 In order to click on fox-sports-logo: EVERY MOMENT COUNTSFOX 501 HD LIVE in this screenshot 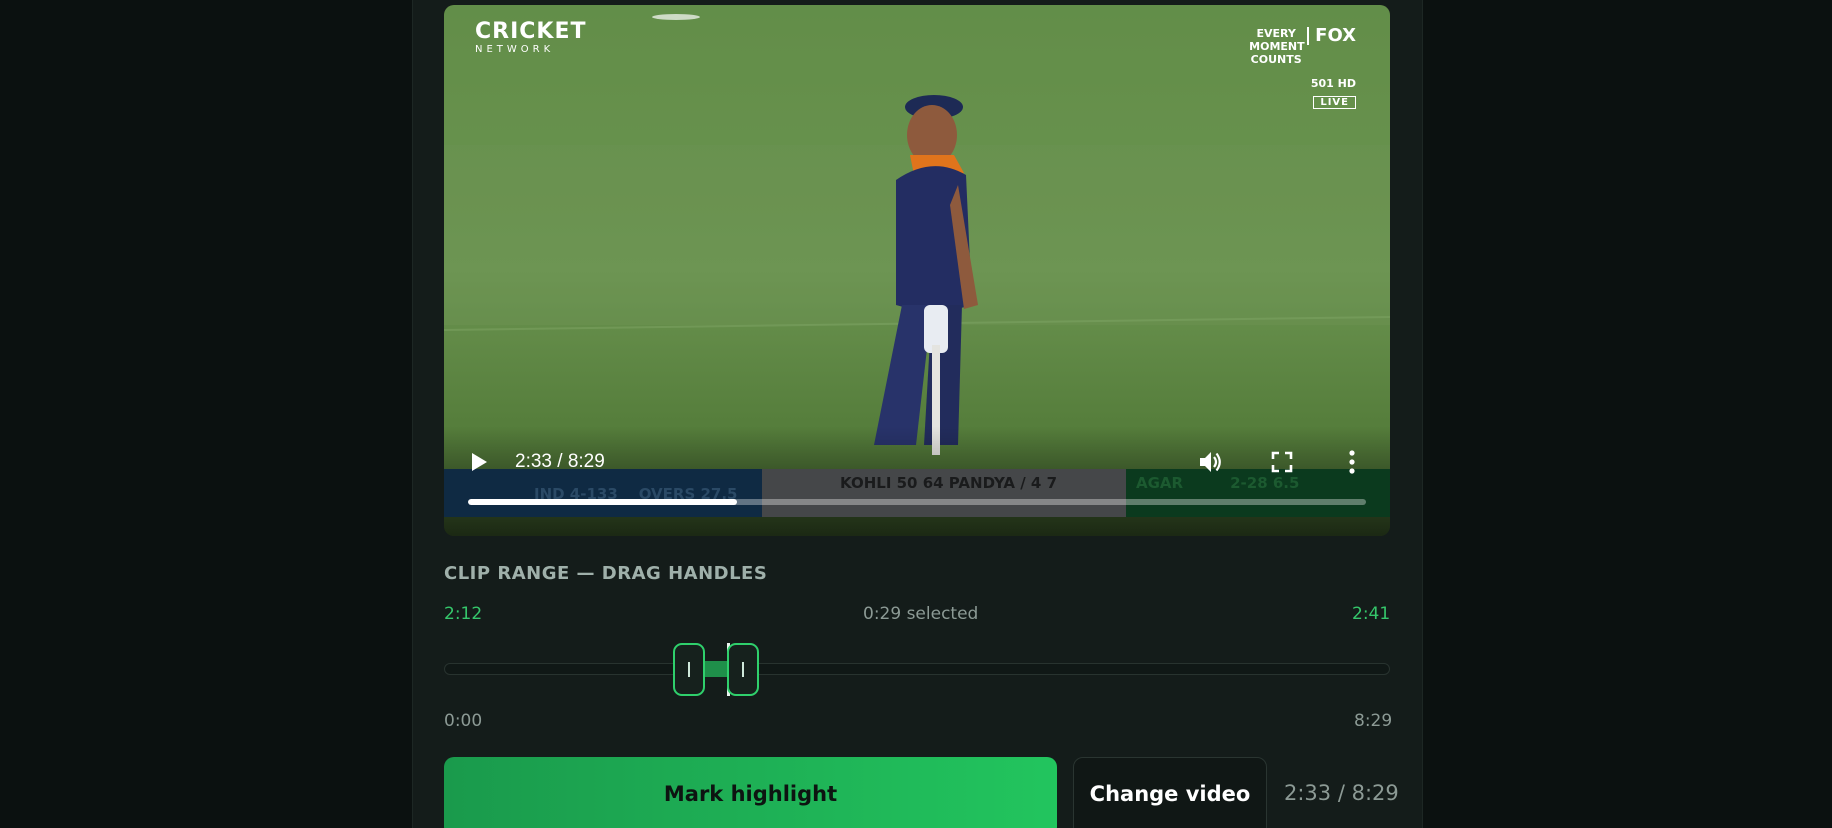, I will do `click(1302, 67)`.